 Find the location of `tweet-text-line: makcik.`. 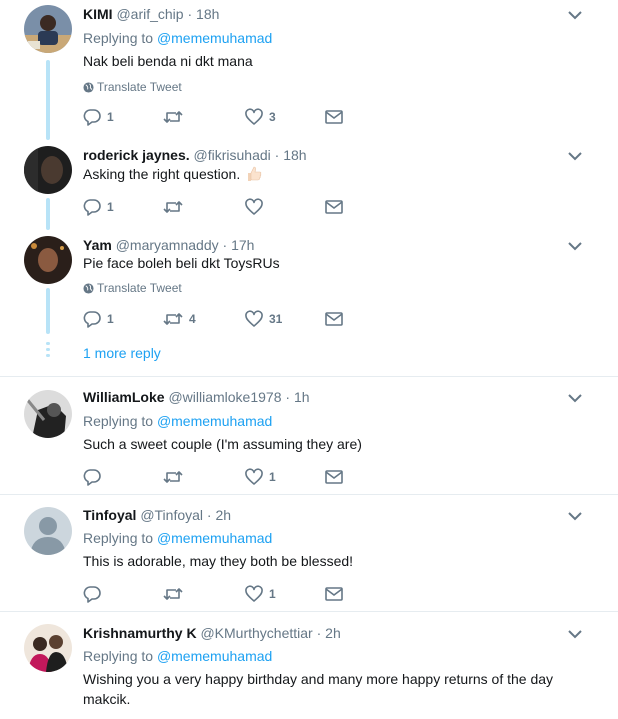

tweet-text-line: makcik. is located at coordinates (107, 699).